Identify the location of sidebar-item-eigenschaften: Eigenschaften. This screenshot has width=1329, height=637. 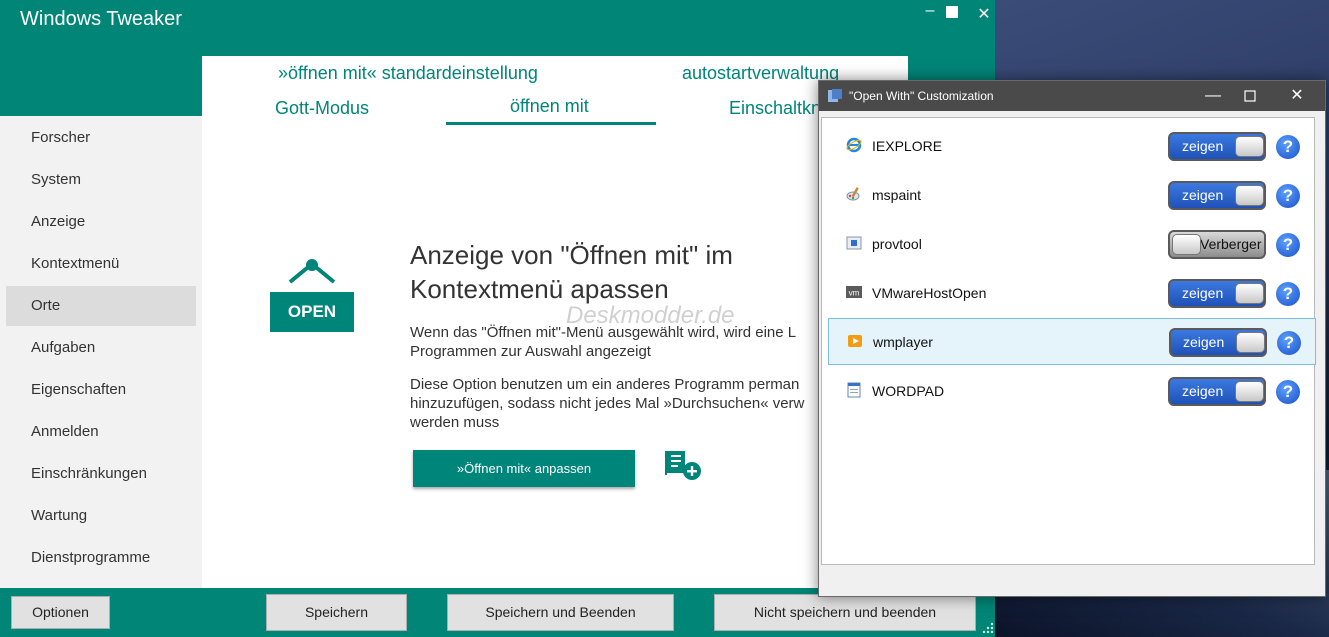
(101, 390).